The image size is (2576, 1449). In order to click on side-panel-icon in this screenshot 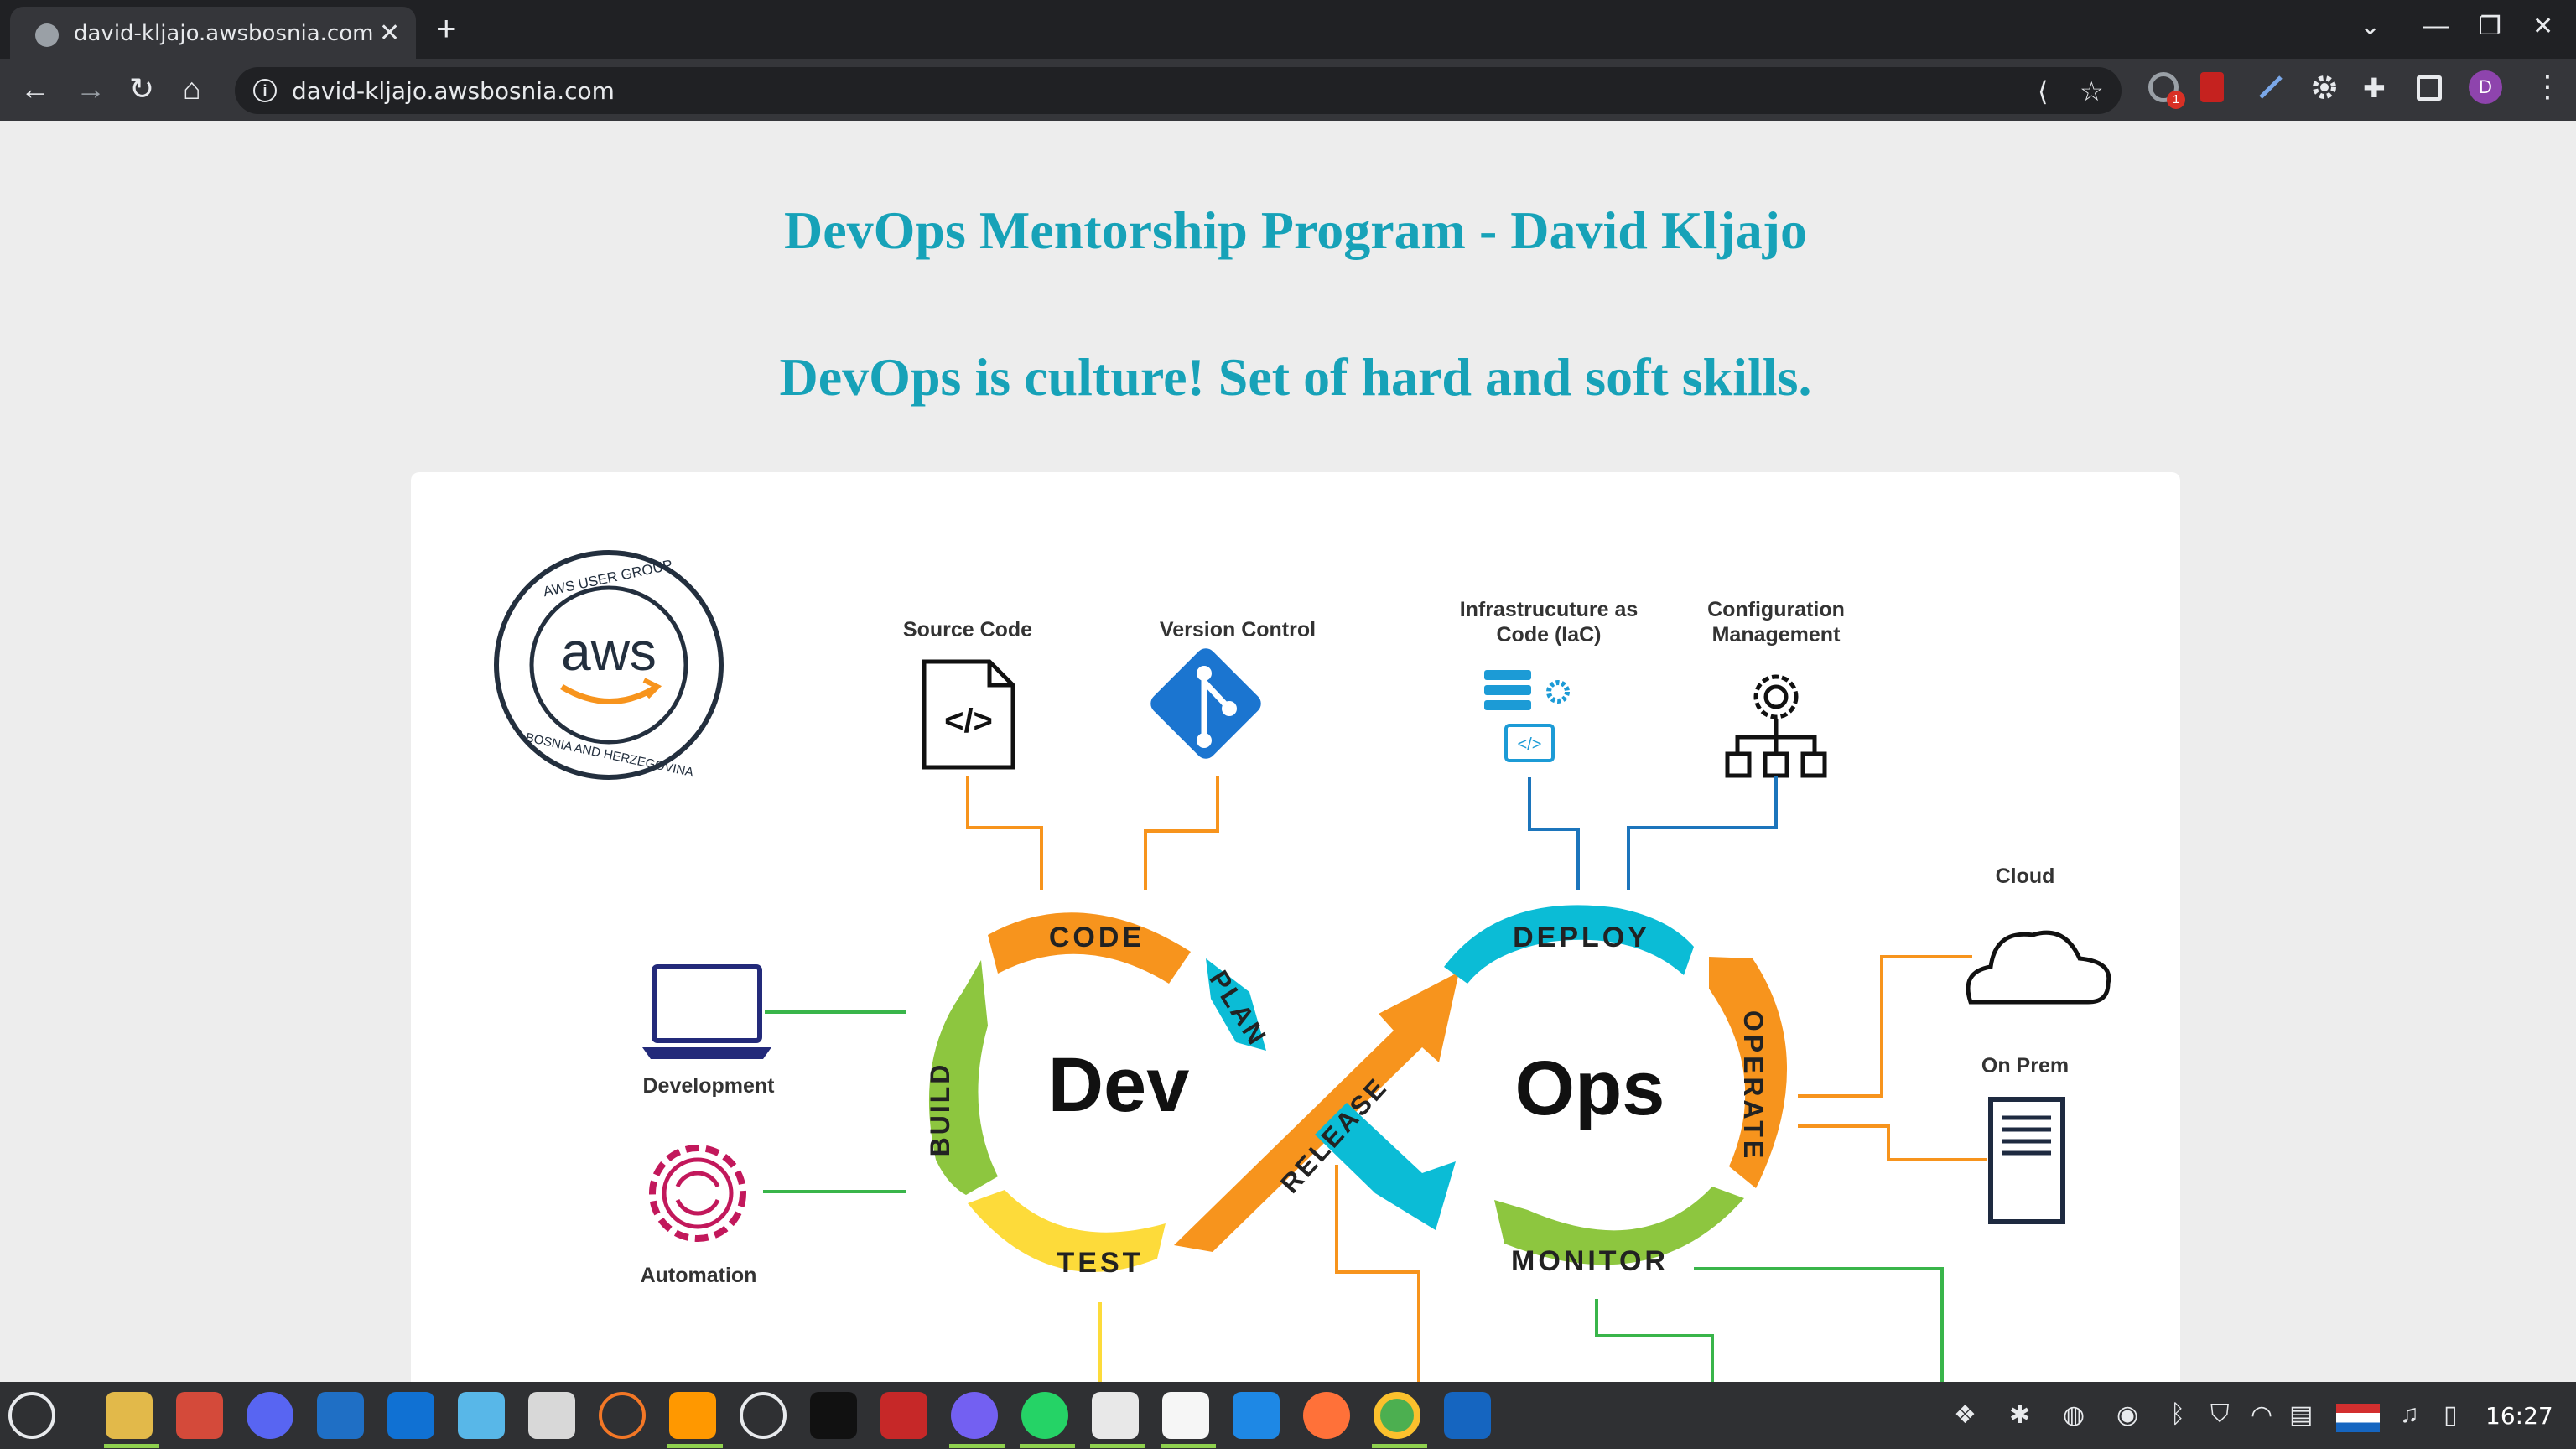, I will do `click(2429, 88)`.